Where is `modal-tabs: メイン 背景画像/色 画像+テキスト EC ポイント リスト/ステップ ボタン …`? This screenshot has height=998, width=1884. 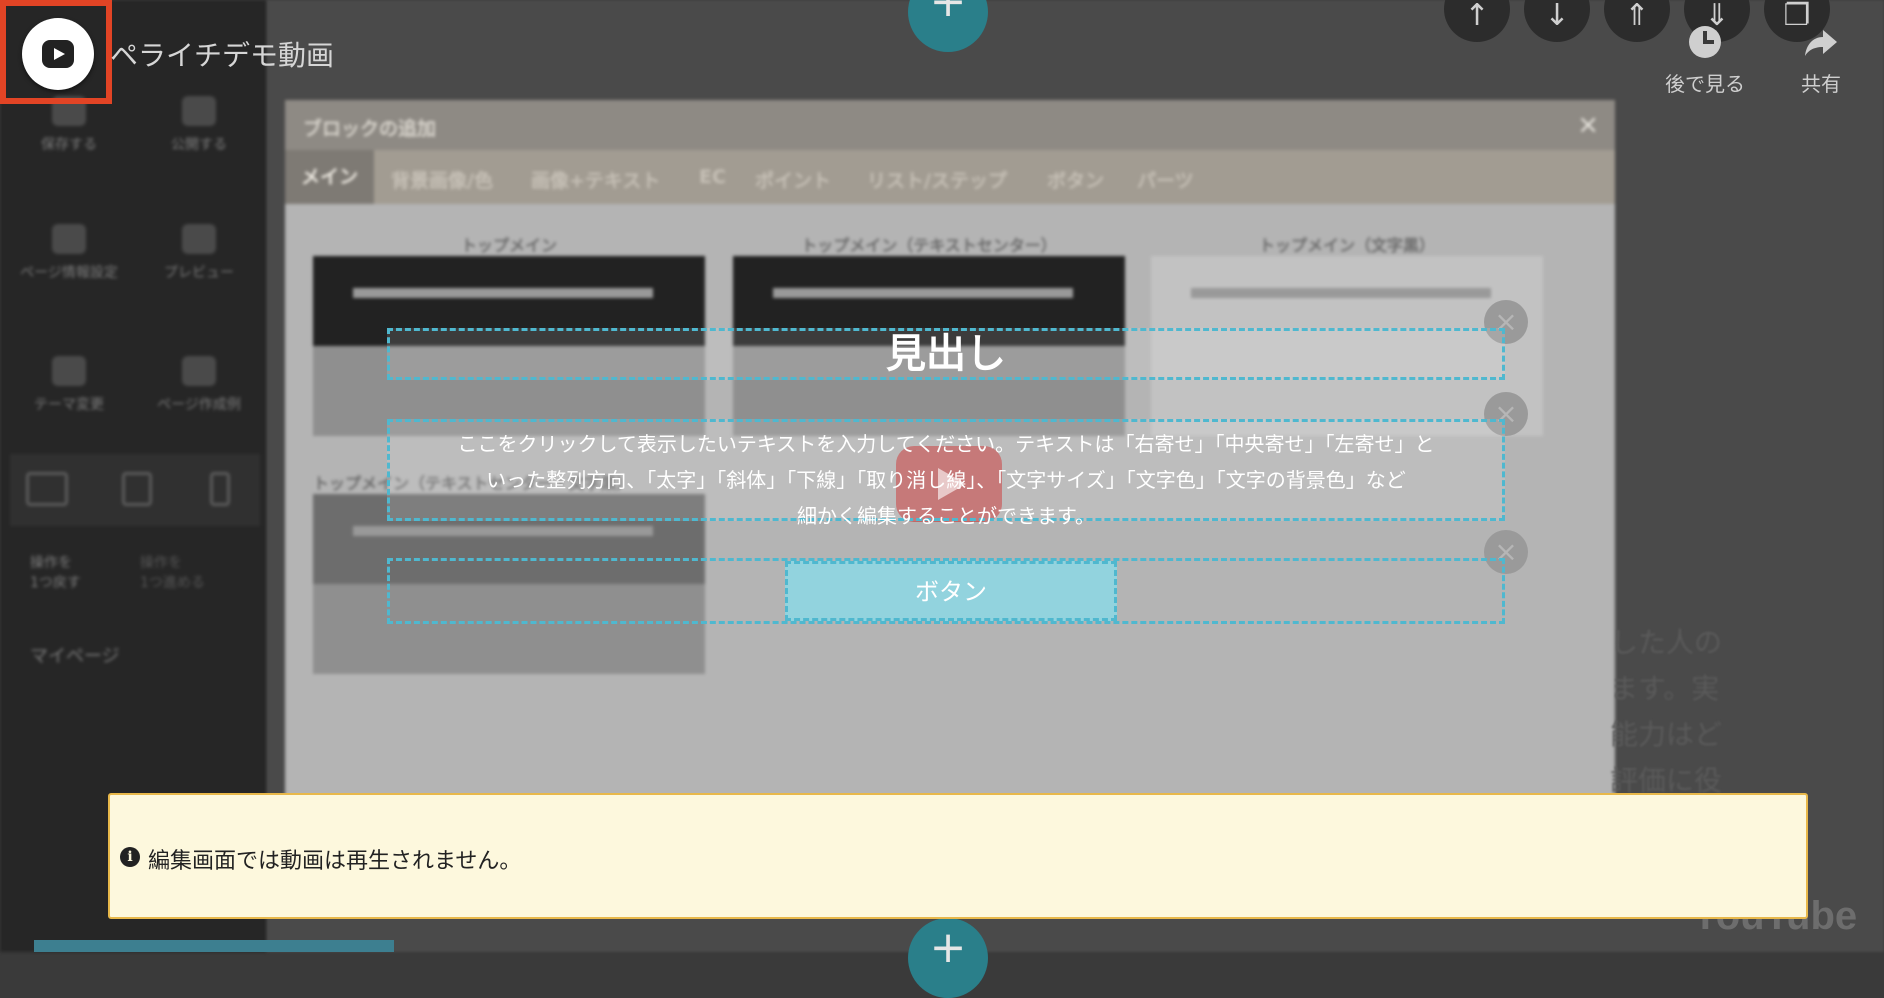
modal-tabs: メイン 背景画像/色 画像+テキスト EC ポイント リスト/ステップ ボタン … is located at coordinates (950, 177).